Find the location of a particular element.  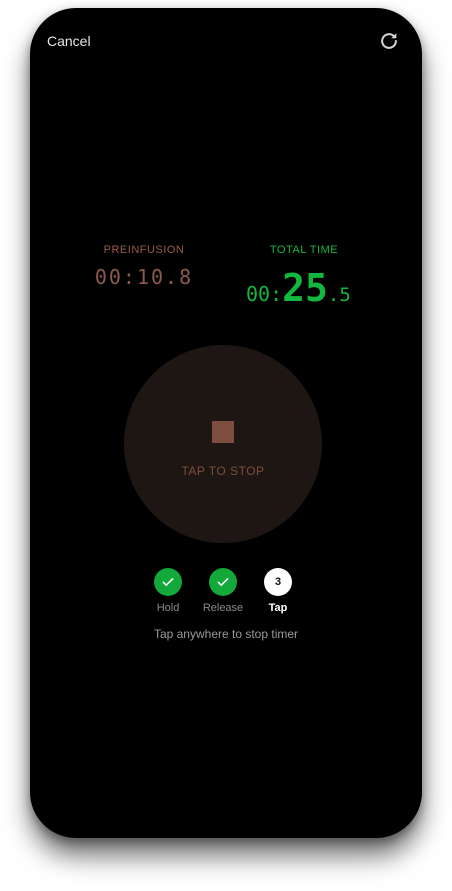

step-tap: 3 Tap is located at coordinates (278, 591).